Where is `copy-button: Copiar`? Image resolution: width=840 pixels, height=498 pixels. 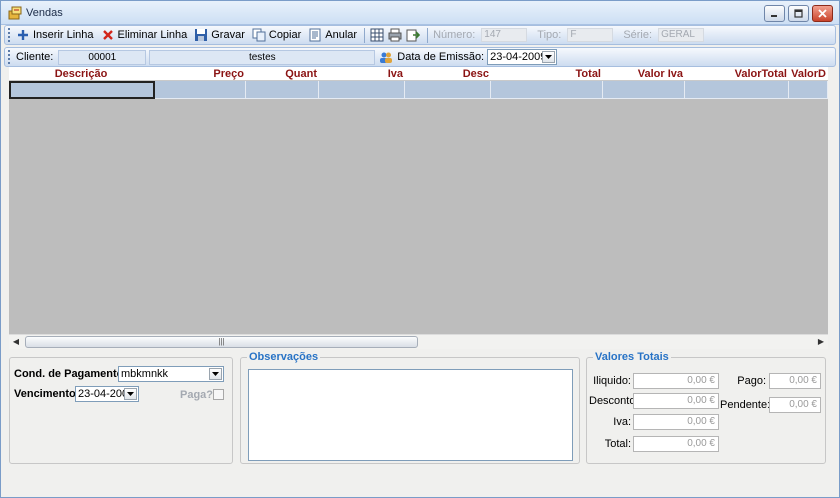
copy-button: Copiar is located at coordinates (276, 35).